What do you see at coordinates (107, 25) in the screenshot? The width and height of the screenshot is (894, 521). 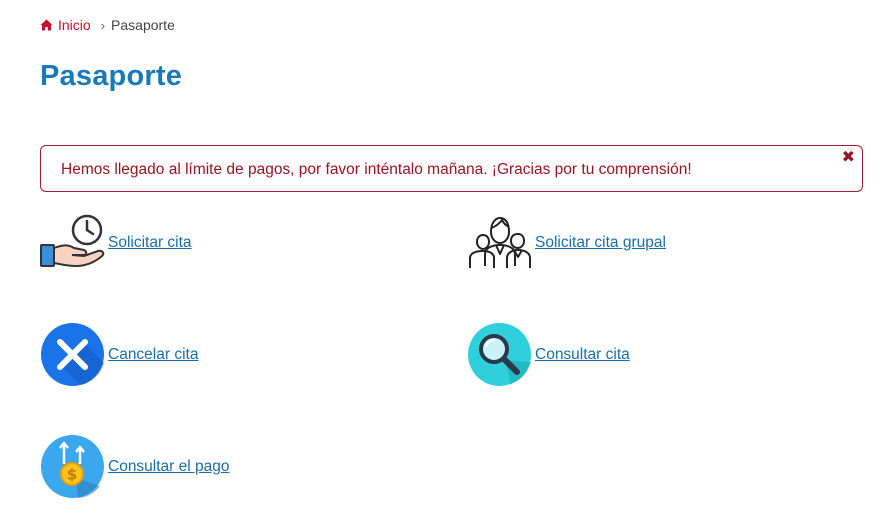 I see `breadcrumb: Inicio › Pasaporte` at bounding box center [107, 25].